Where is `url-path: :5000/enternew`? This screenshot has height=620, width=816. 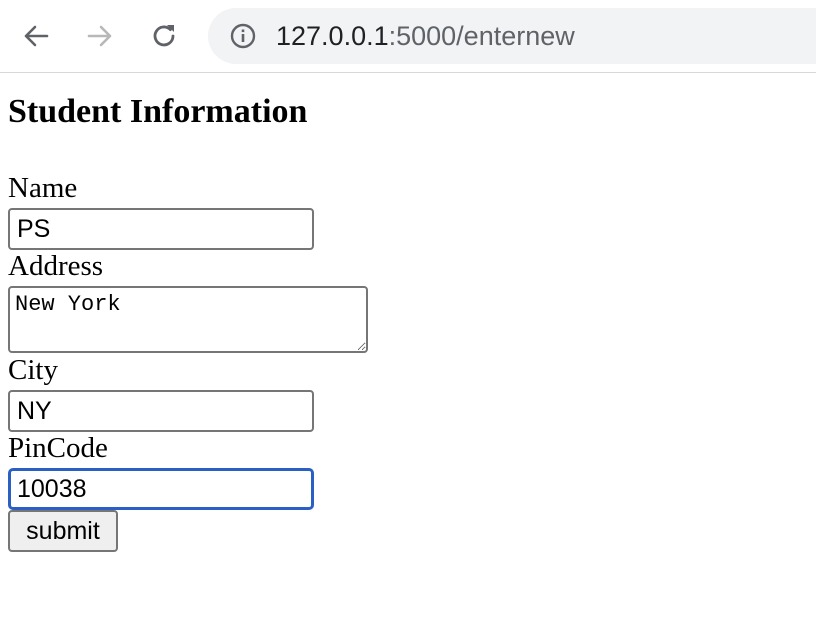 url-path: :5000/enternew is located at coordinates (481, 36).